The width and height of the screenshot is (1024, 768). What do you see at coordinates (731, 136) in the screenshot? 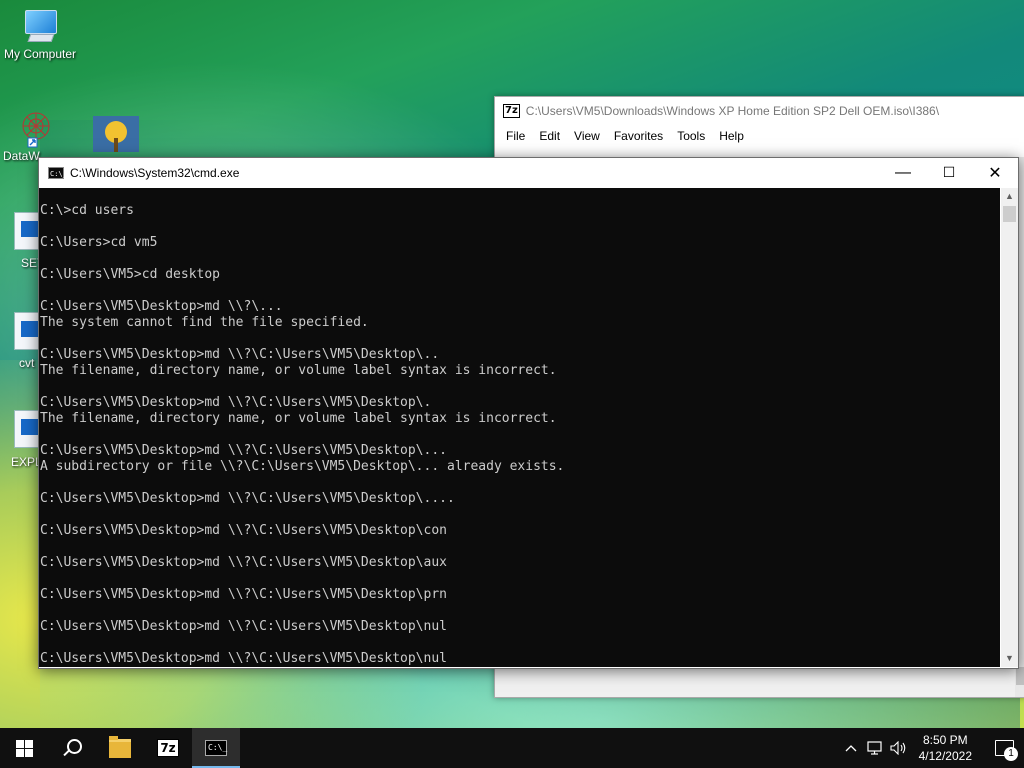
I see `menu-help: Help` at bounding box center [731, 136].